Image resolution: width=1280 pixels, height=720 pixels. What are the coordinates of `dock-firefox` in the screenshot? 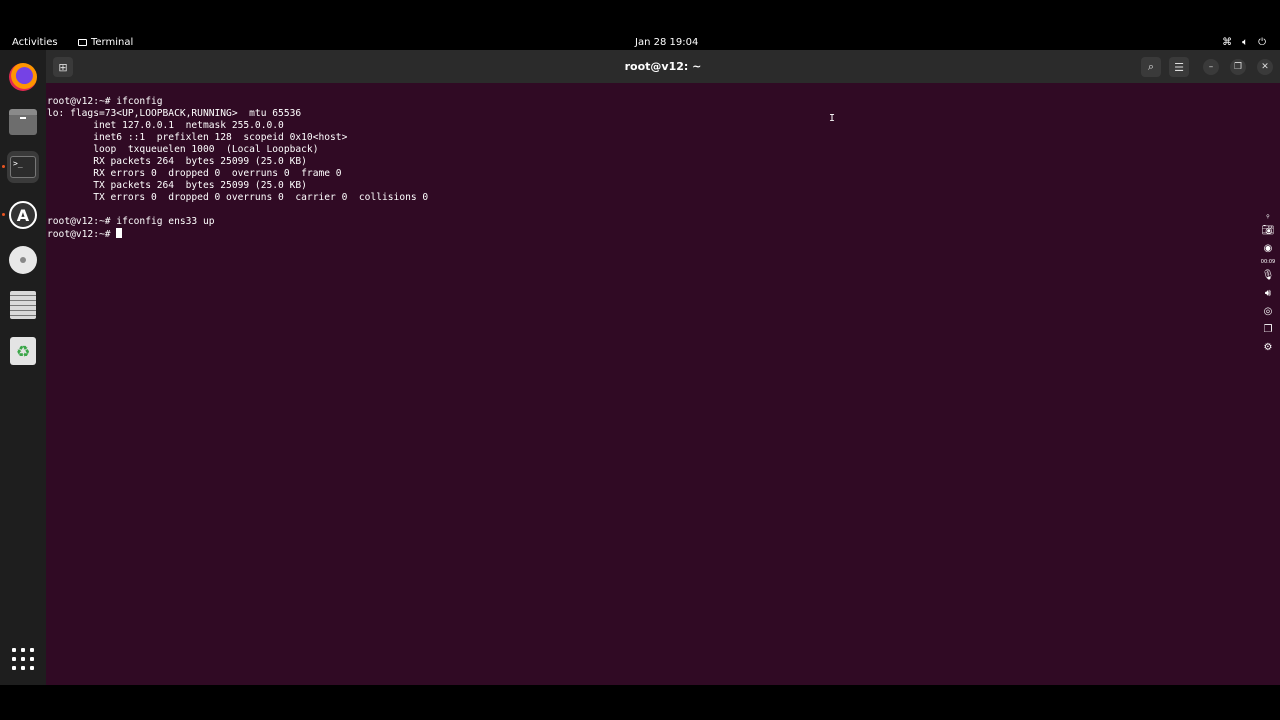 It's located at (23, 77).